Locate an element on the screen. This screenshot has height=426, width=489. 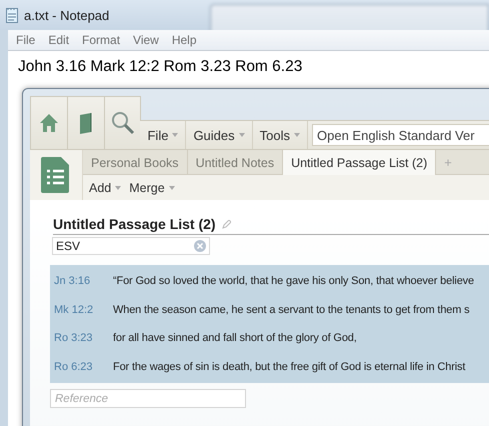
menu-button: Merge is located at coordinates (152, 187).